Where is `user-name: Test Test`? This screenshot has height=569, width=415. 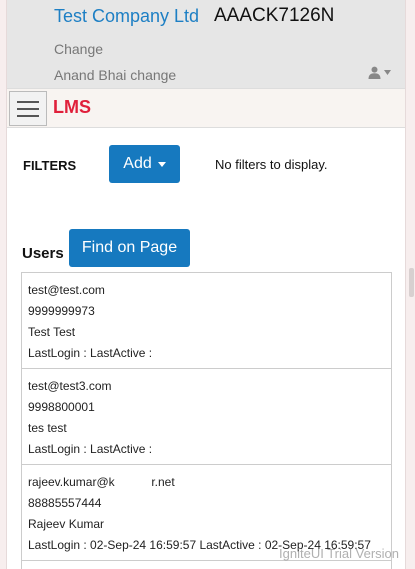 user-name: Test Test is located at coordinates (52, 332).